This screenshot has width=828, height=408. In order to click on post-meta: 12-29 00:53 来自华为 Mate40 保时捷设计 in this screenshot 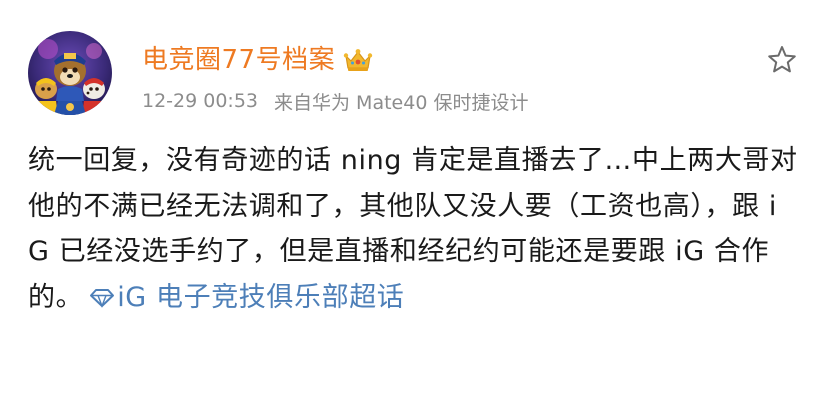, I will do `click(335, 101)`.